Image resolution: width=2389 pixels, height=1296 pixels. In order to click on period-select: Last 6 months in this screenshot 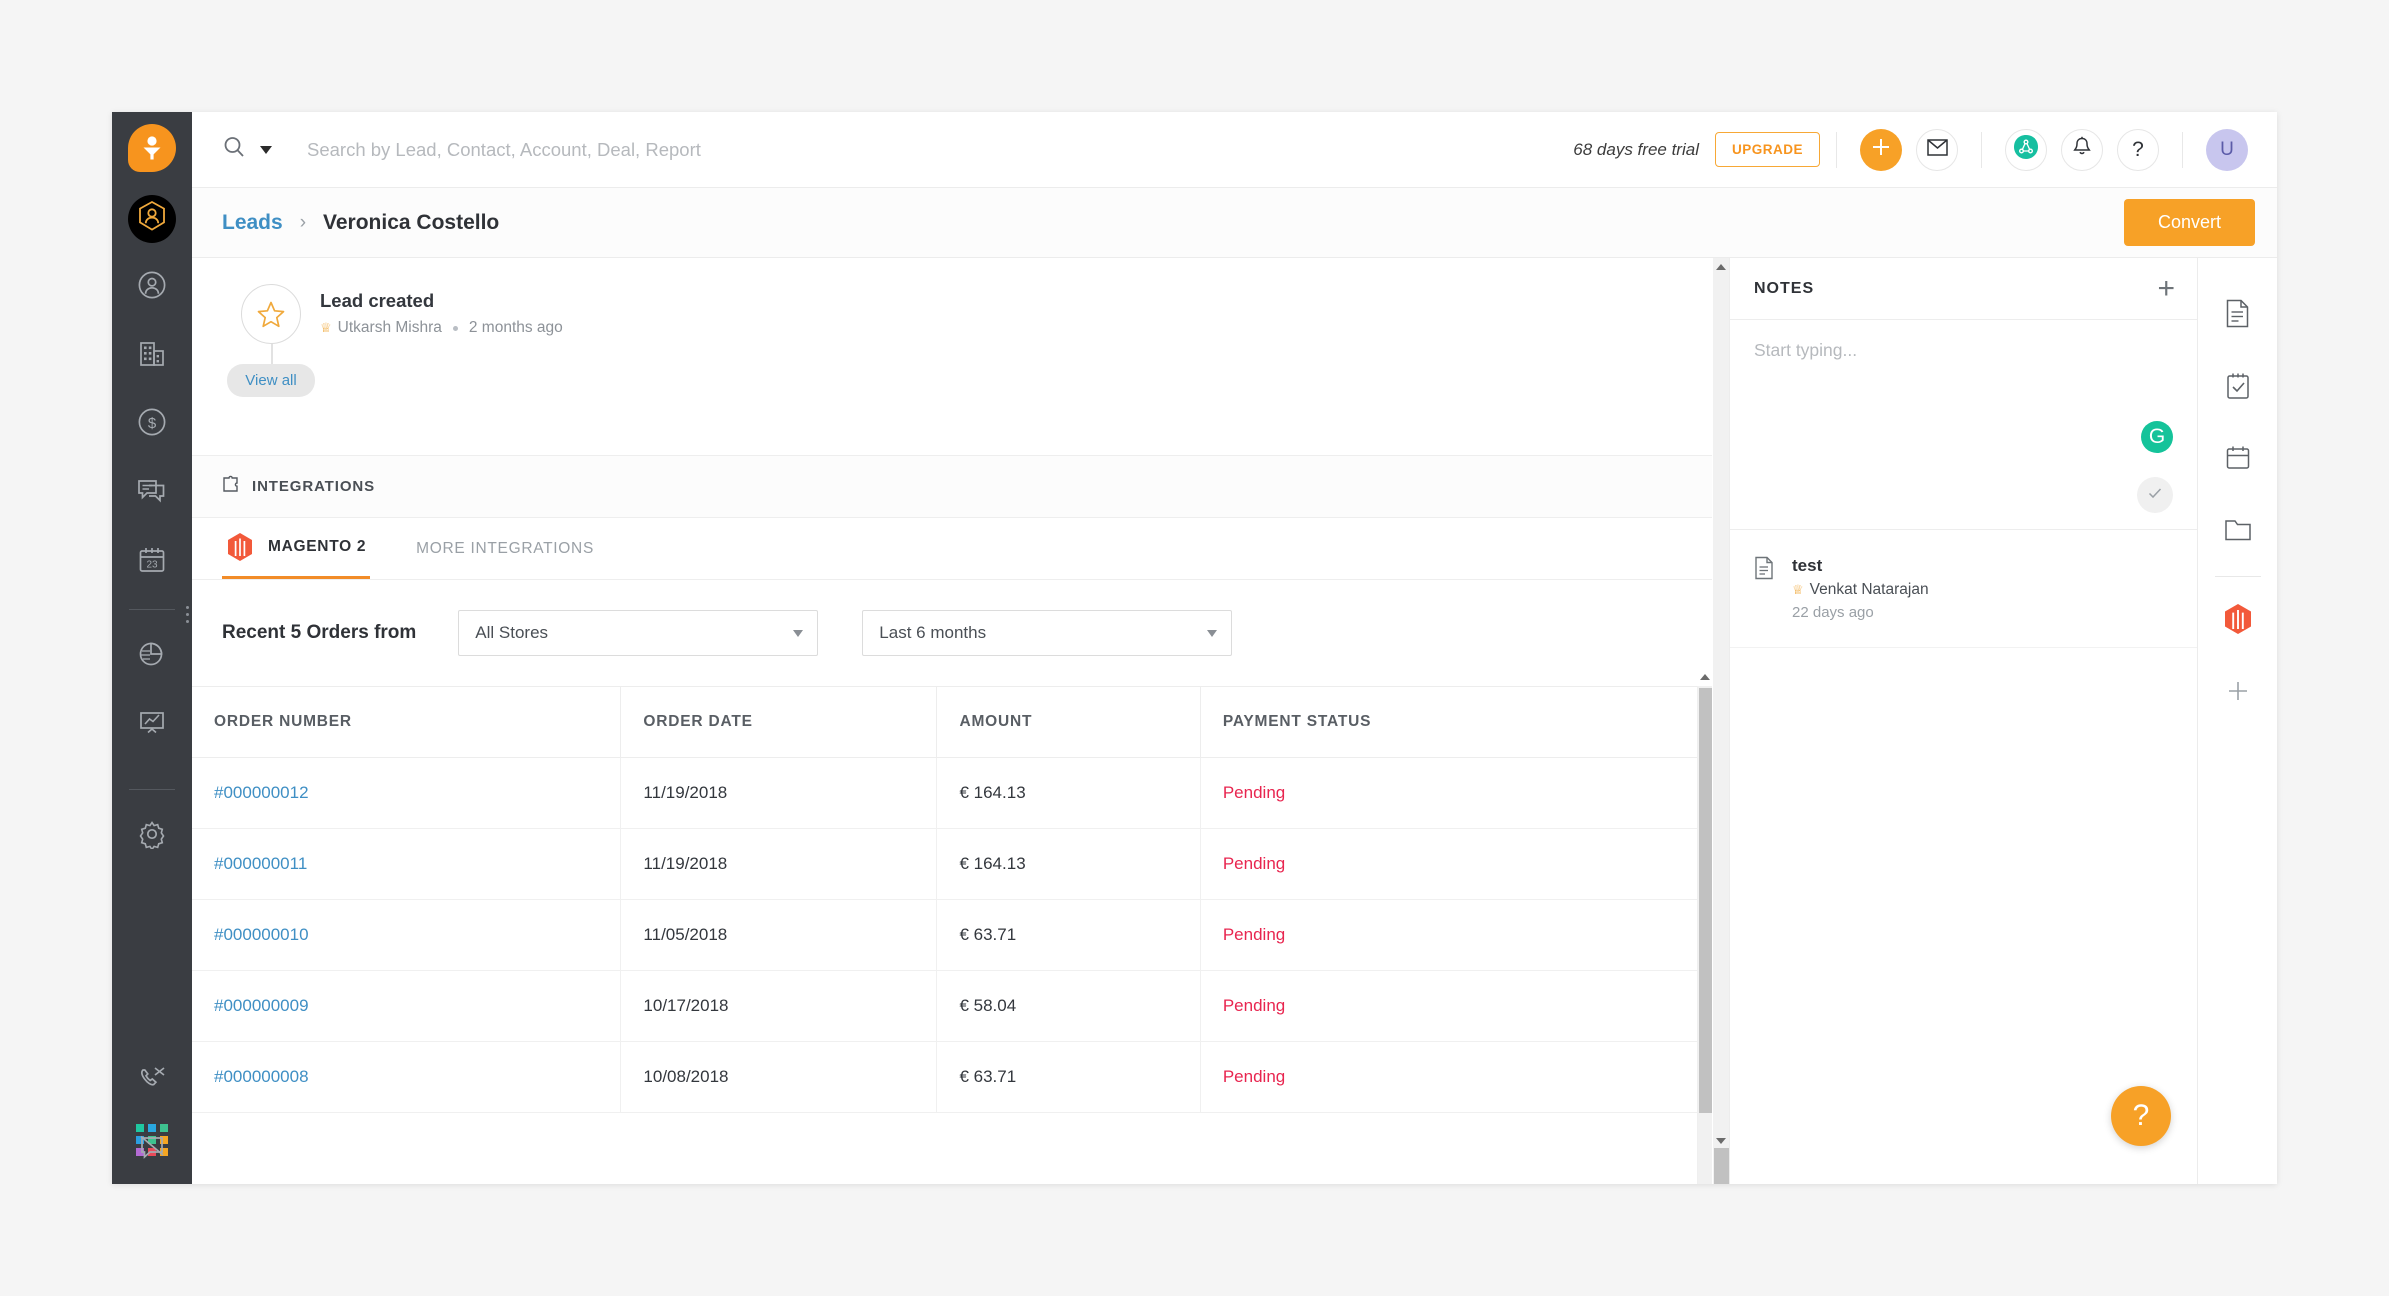, I will do `click(1047, 633)`.